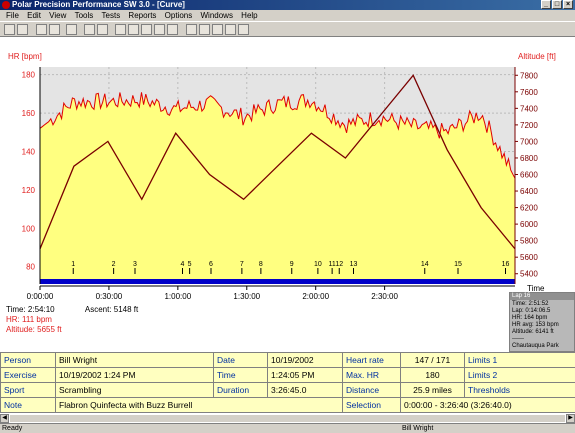 This screenshot has height=433, width=575. I want to click on time-value: 1:24:05 PM, so click(305, 375).